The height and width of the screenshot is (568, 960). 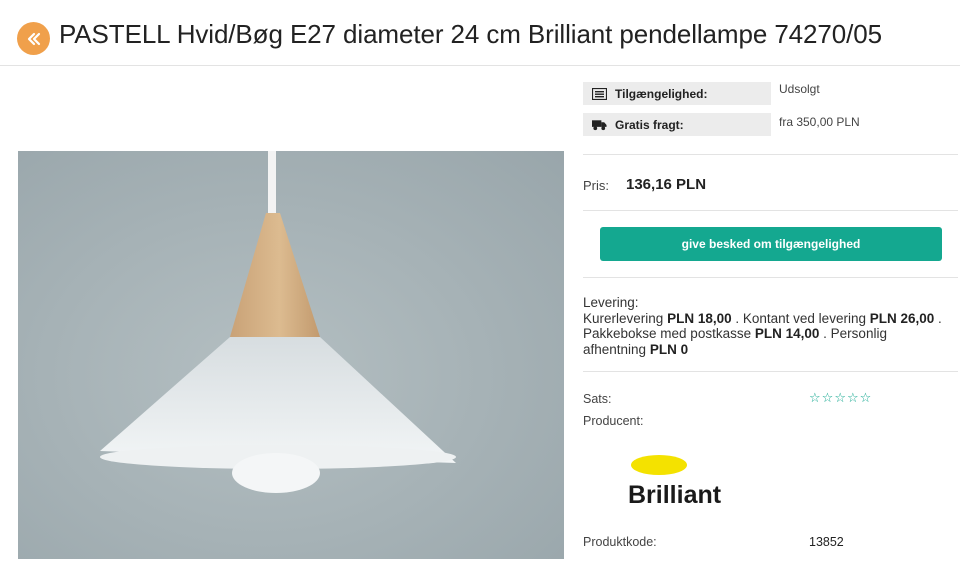 What do you see at coordinates (826, 542) in the screenshot?
I see `product-code-value: 13852` at bounding box center [826, 542].